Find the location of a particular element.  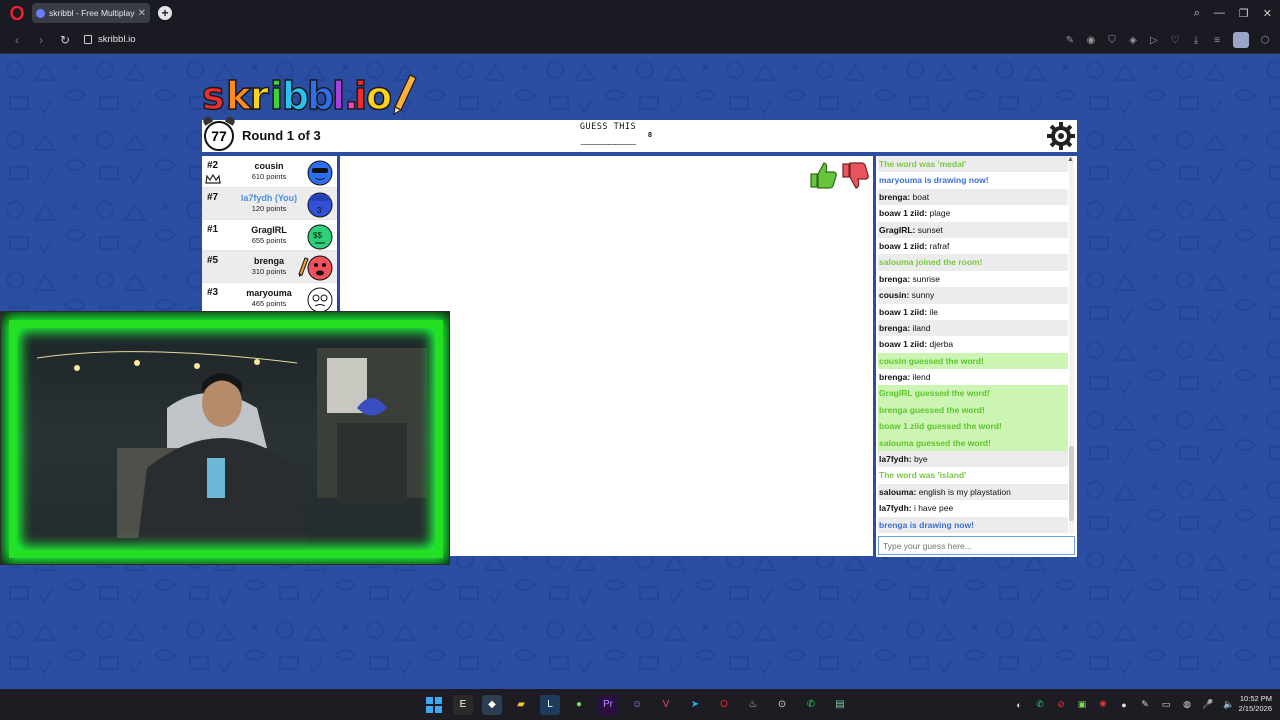

player-row: #5 brenga 310 points is located at coordinates (269, 267).